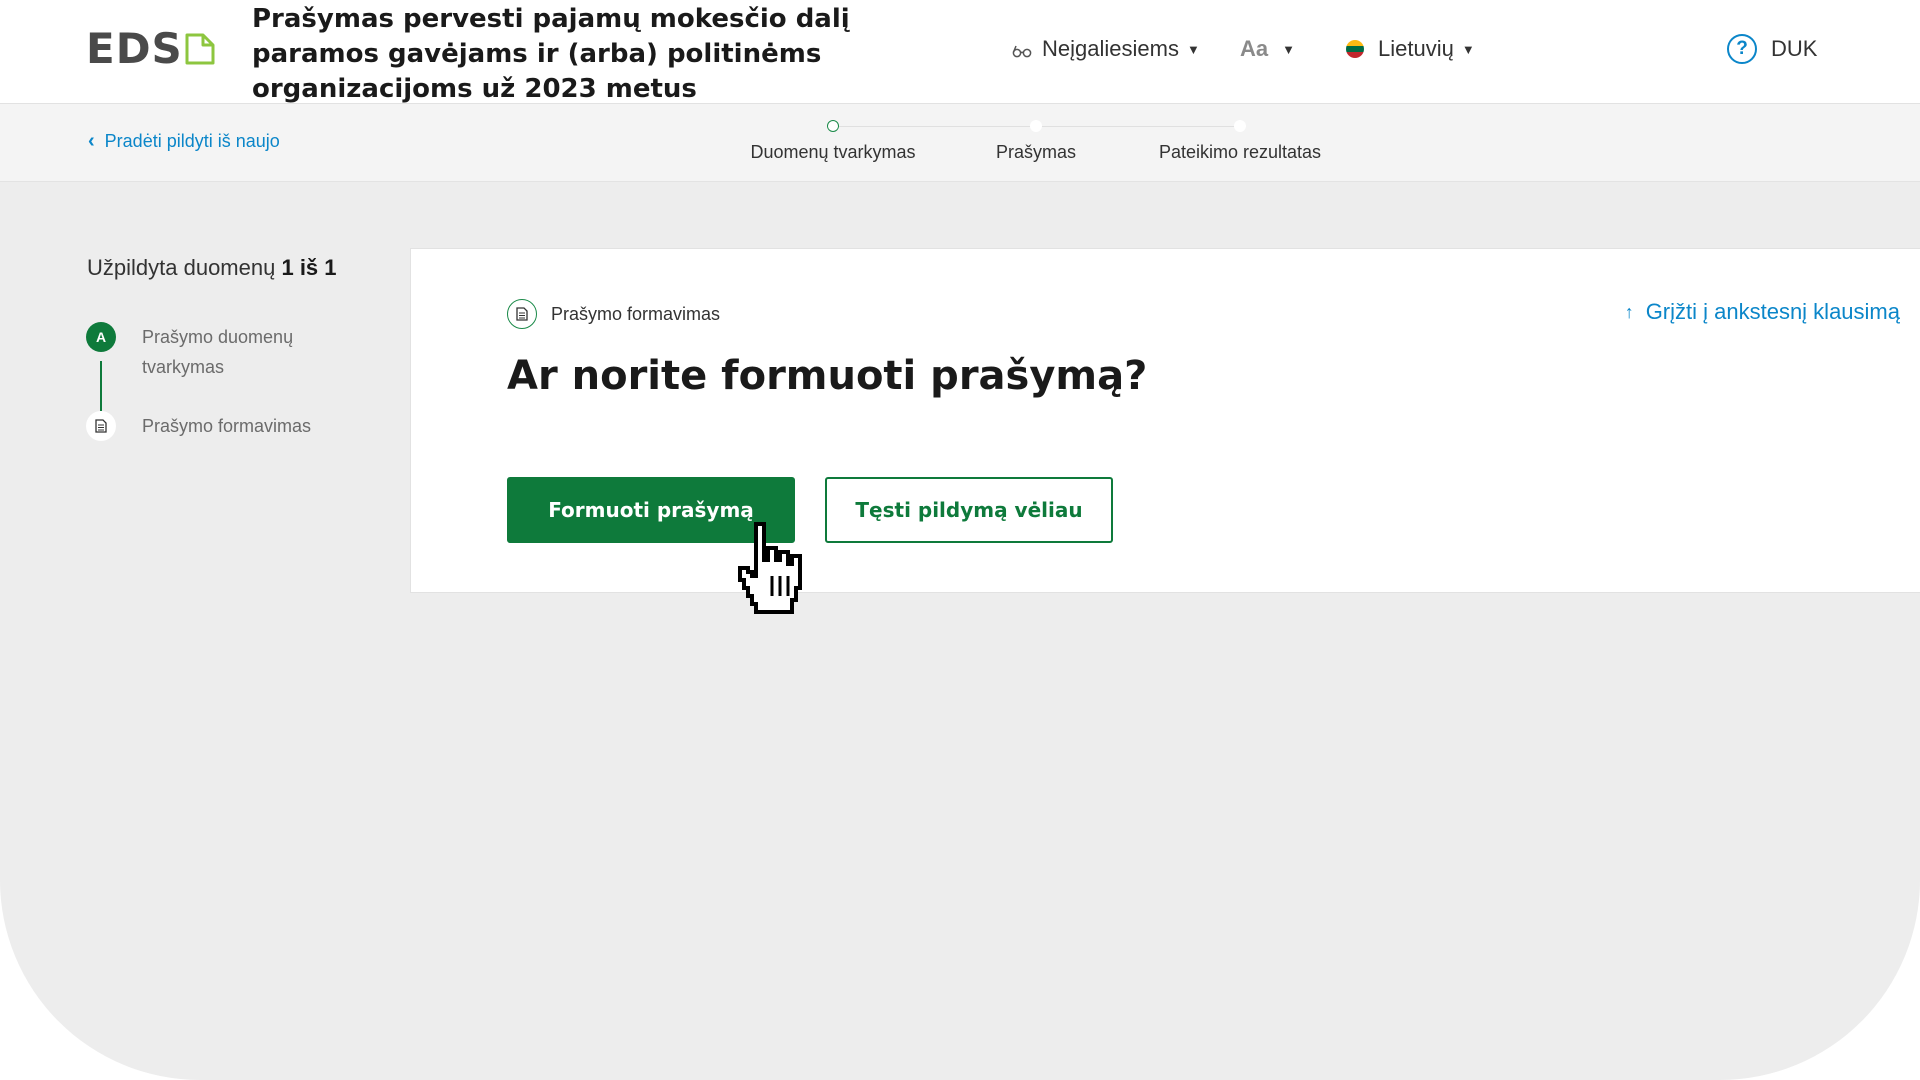  Describe the element at coordinates (1416, 48) in the screenshot. I see `language-label: Lietuvių` at that location.